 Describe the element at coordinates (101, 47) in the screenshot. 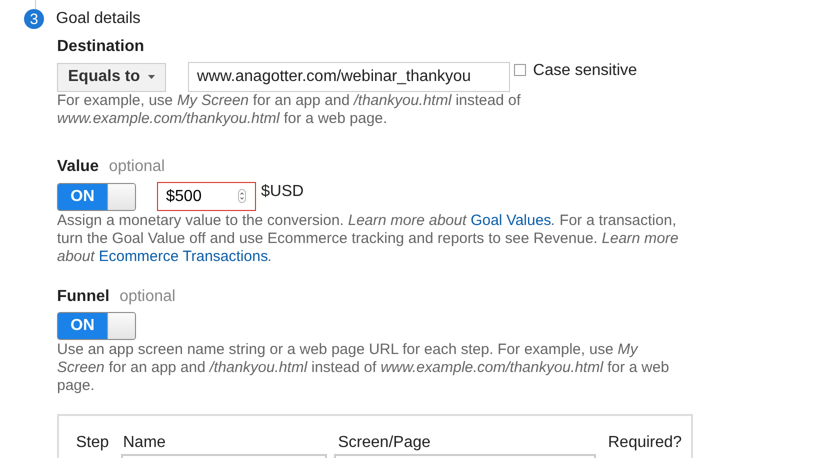

I see `field-label: Destination` at that location.